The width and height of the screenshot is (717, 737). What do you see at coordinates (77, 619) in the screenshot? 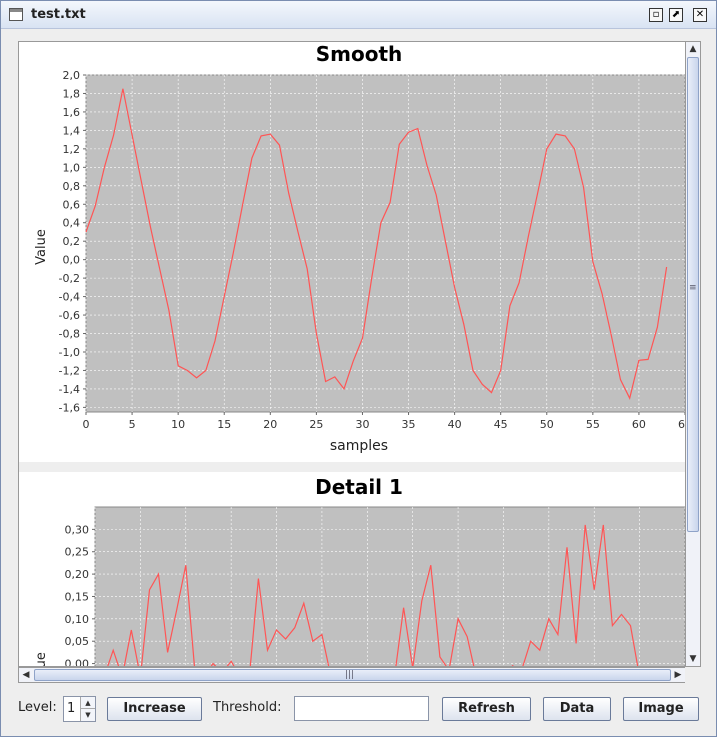
I see `y-tick-label: 0,10` at bounding box center [77, 619].